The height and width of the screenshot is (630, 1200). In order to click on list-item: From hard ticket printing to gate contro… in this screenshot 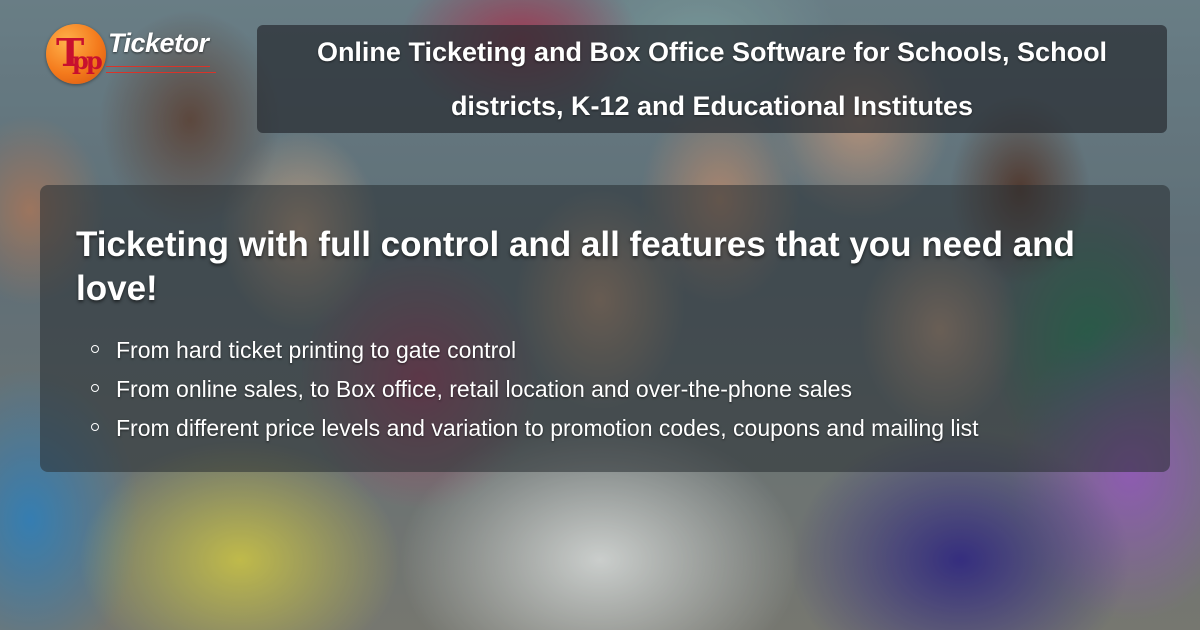, I will do `click(612, 350)`.